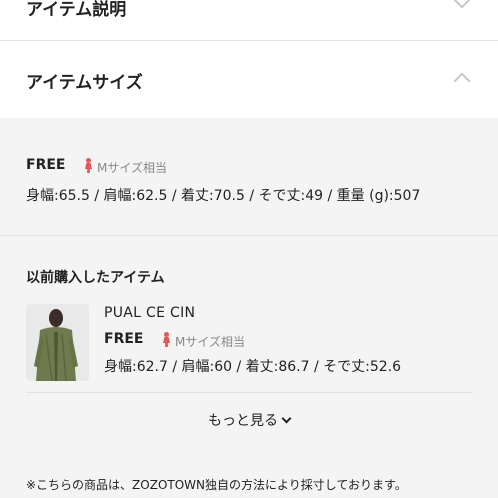 The height and width of the screenshot is (498, 498). What do you see at coordinates (76, 10) in the screenshot?
I see `accordion-title-item-description: アイテム説明` at bounding box center [76, 10].